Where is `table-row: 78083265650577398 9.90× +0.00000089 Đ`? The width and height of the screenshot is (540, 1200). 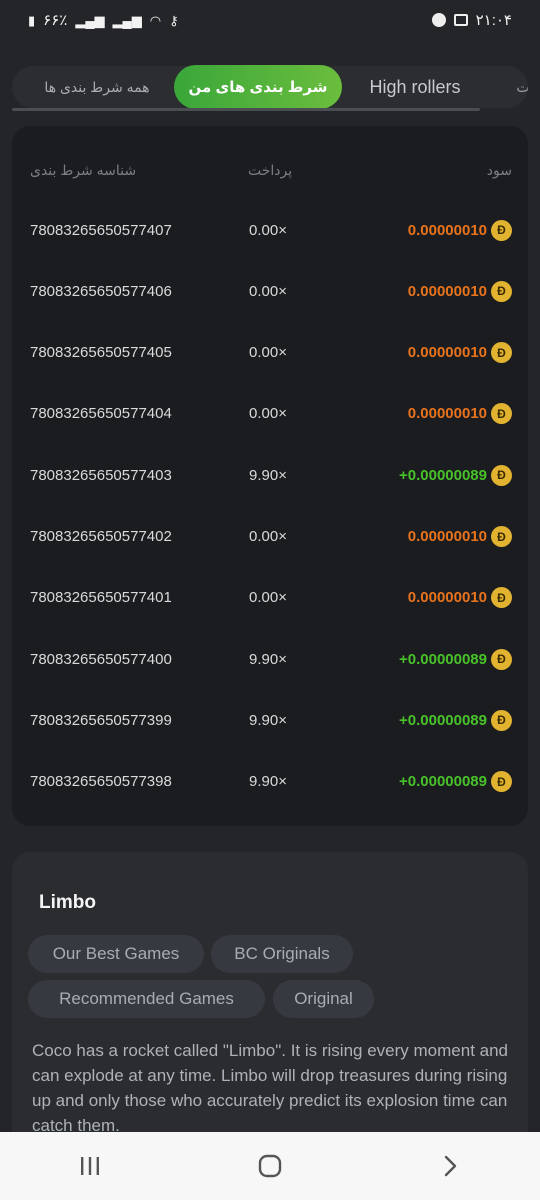
table-row: 78083265650577398 9.90× +0.00000089 Đ is located at coordinates (270, 782).